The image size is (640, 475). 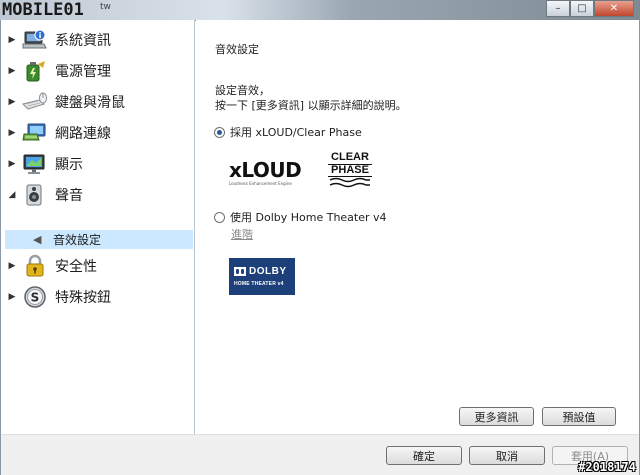 I want to click on laptop-info-icon, so click(x=35, y=40).